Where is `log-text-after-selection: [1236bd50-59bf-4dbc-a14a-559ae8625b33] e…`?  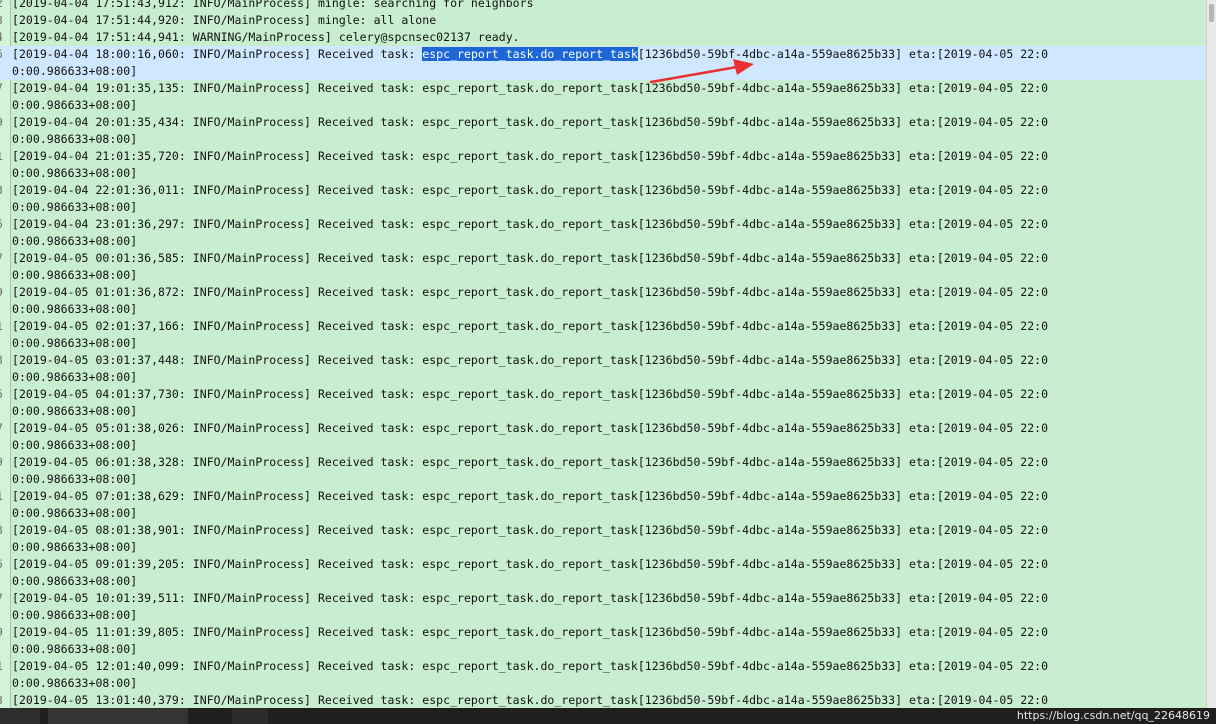 log-text-after-selection: [1236bd50-59bf-4dbc-a14a-559ae8625b33] e… is located at coordinates (843, 54).